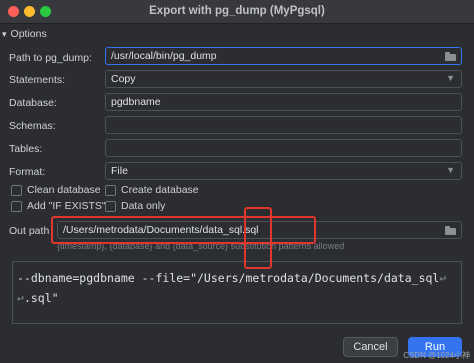 This screenshot has width=474, height=363. What do you see at coordinates (4, 33) in the screenshot?
I see `chevron-down-icon: ▾` at bounding box center [4, 33].